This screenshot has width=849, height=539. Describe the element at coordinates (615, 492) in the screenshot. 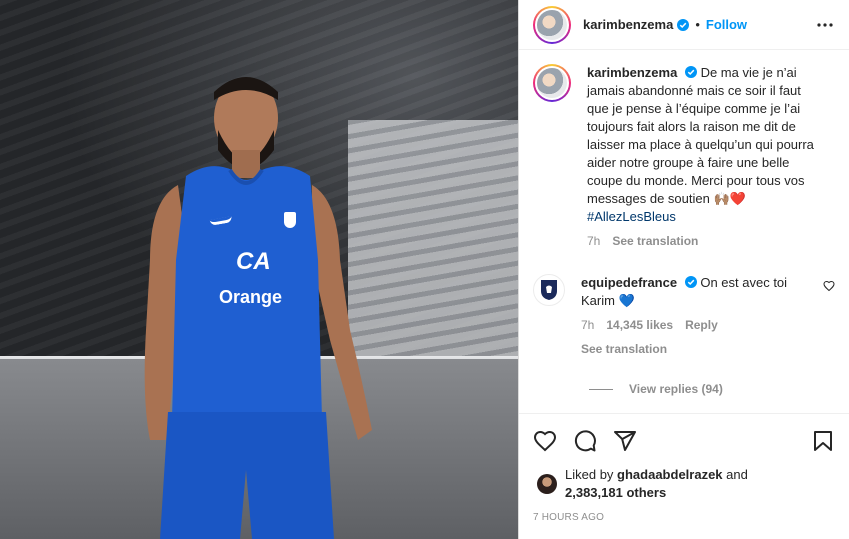

I see `likes-count: 2,383,181 others` at that location.